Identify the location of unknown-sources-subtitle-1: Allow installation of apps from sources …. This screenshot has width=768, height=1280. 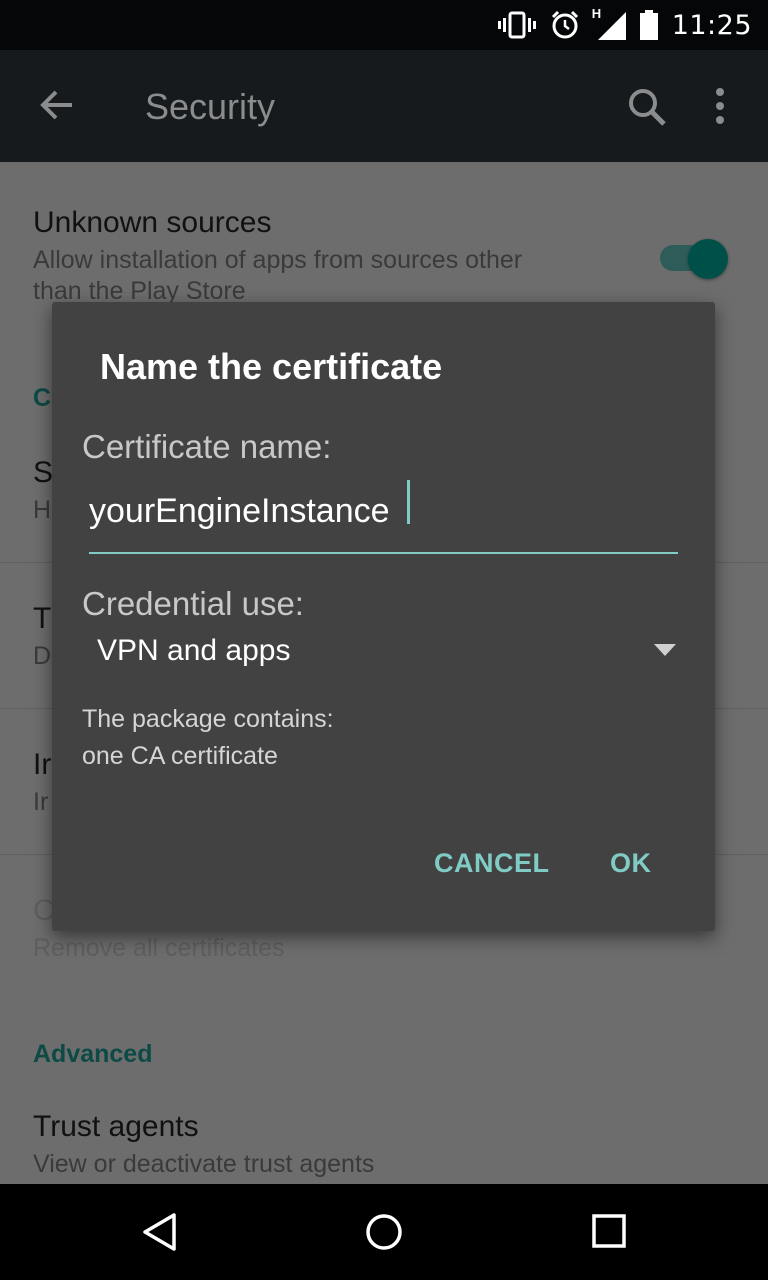
(278, 260).